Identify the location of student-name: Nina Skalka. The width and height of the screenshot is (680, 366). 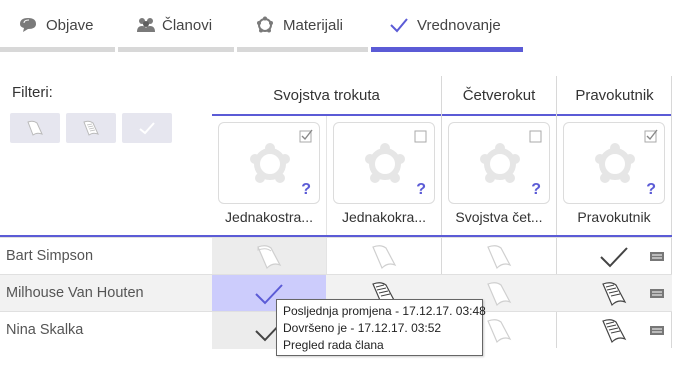
(45, 330).